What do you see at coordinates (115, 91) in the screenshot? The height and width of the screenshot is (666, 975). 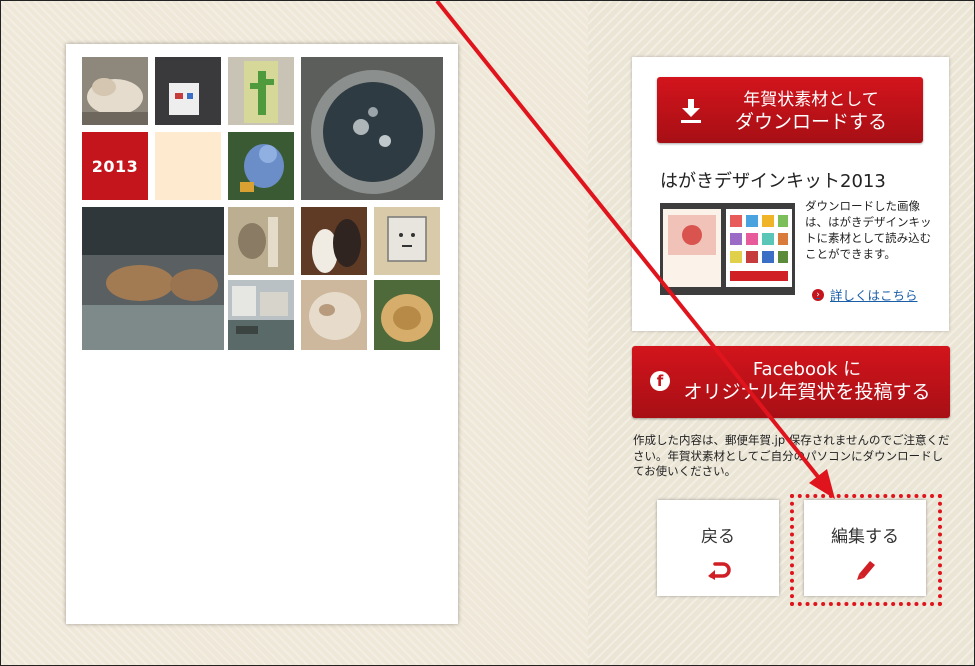 I see `photo-cat` at bounding box center [115, 91].